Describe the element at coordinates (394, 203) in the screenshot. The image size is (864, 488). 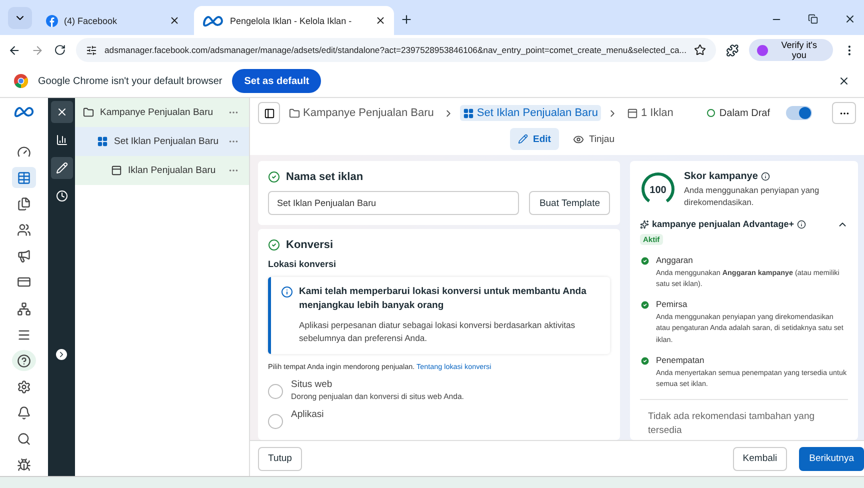
I see `ad-set-name-field: Set Iklan Penjualan Baru` at that location.